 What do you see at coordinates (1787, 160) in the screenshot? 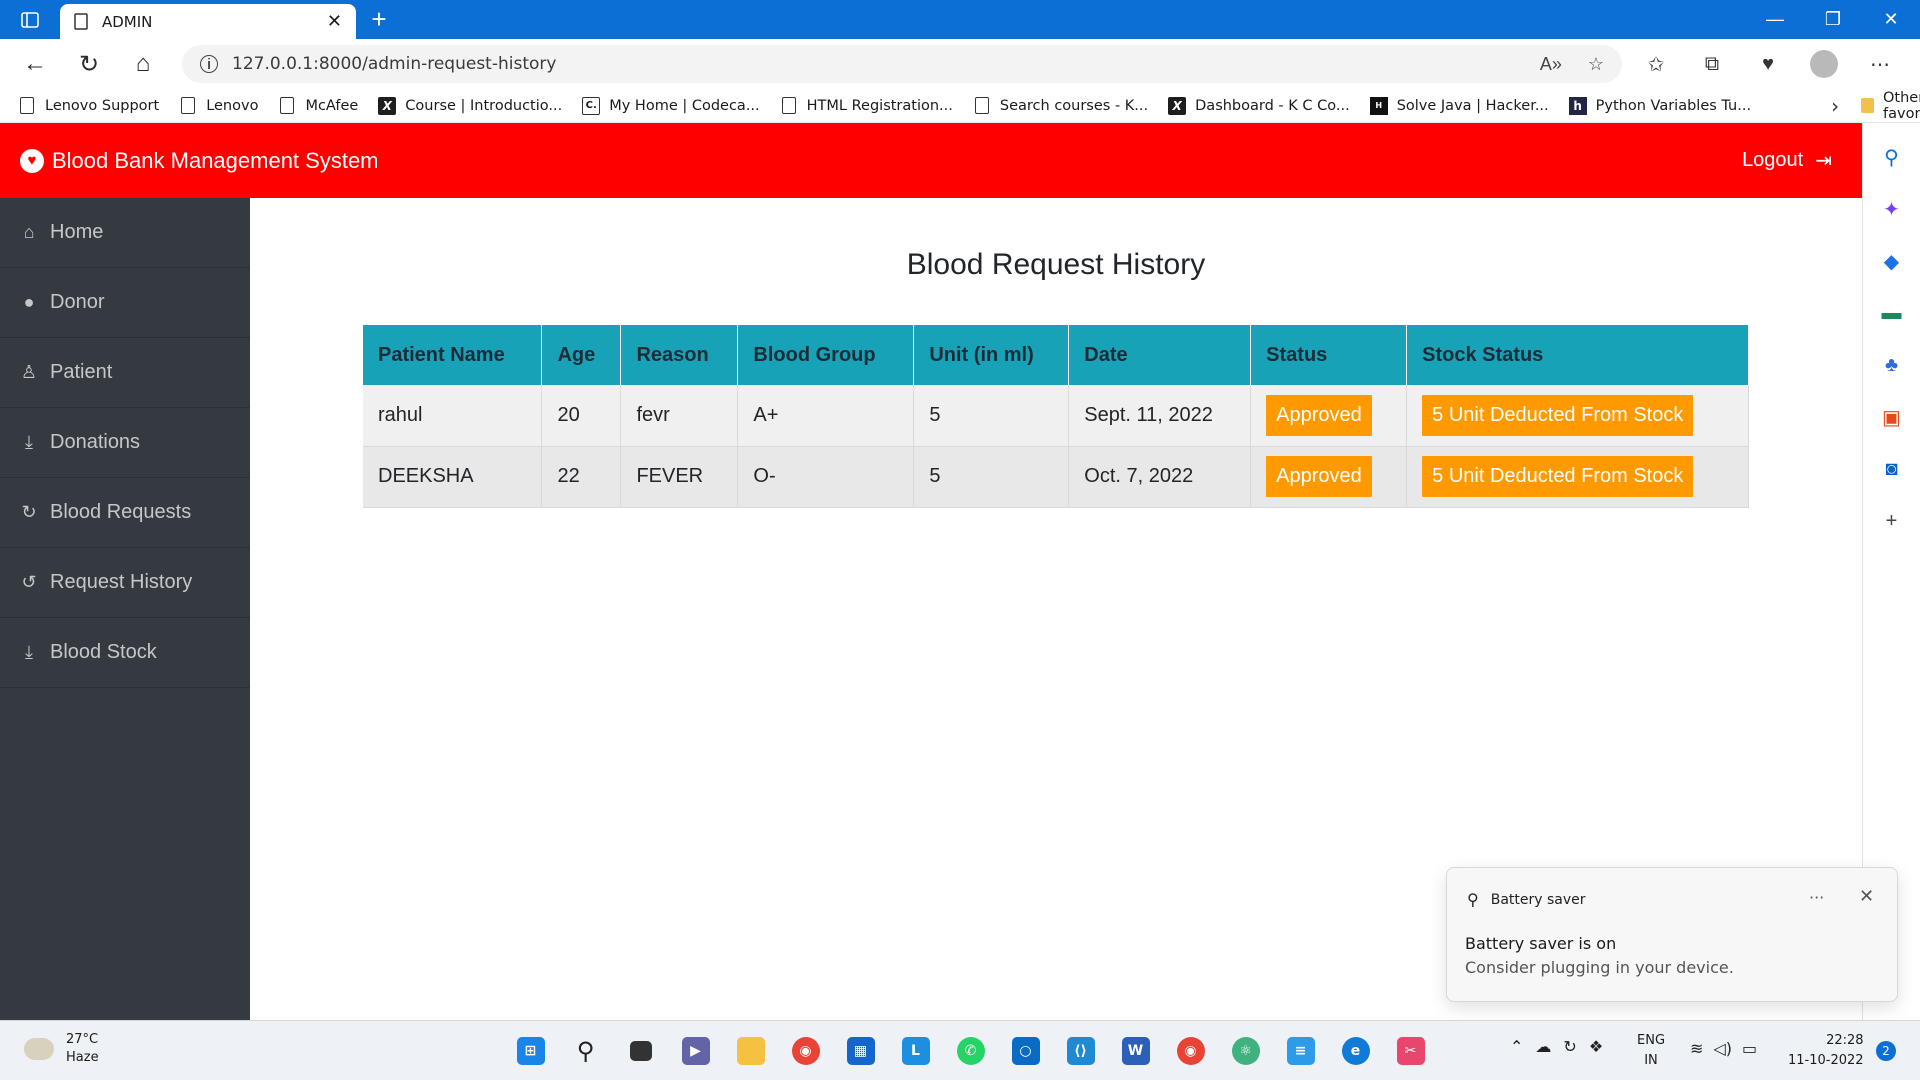
I see `logout-button: Logout ⇥` at bounding box center [1787, 160].